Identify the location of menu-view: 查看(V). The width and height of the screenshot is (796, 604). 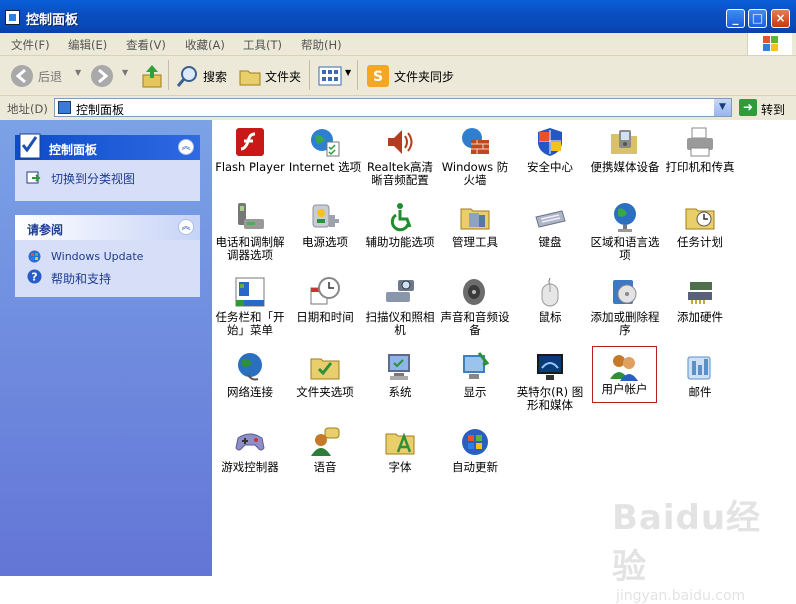
(146, 45).